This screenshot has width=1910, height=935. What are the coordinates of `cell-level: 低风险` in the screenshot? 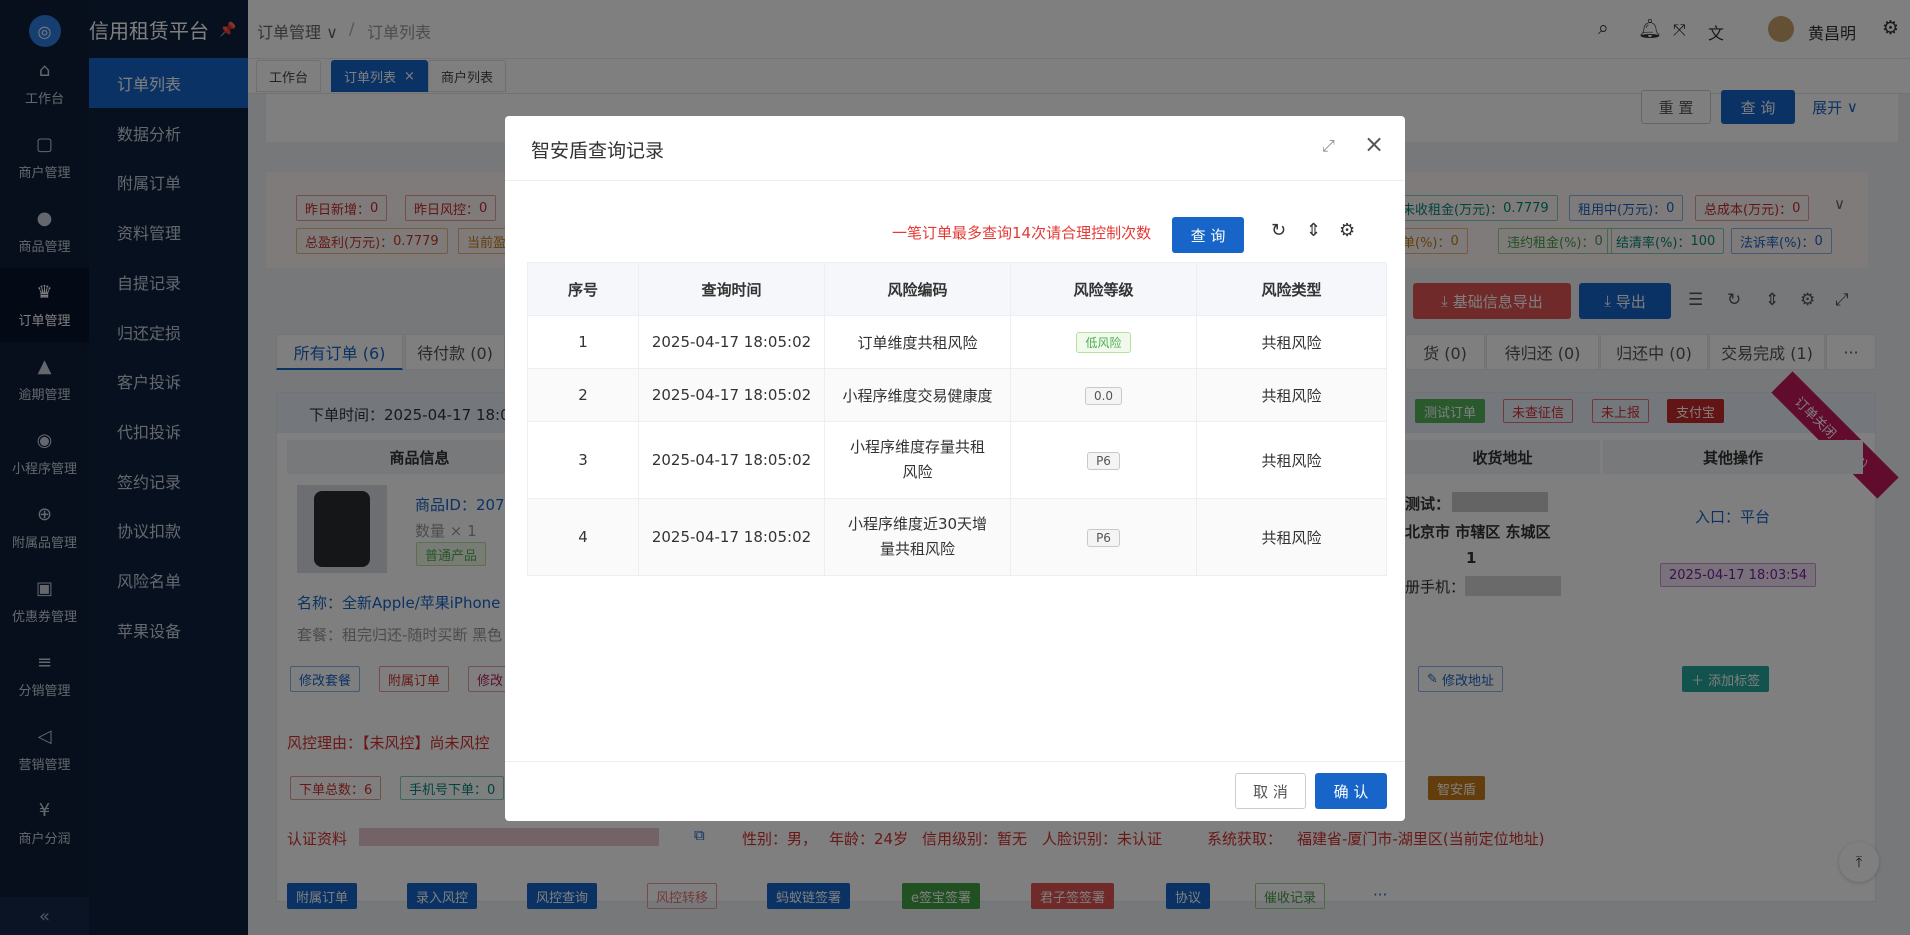 It's located at (1103, 342).